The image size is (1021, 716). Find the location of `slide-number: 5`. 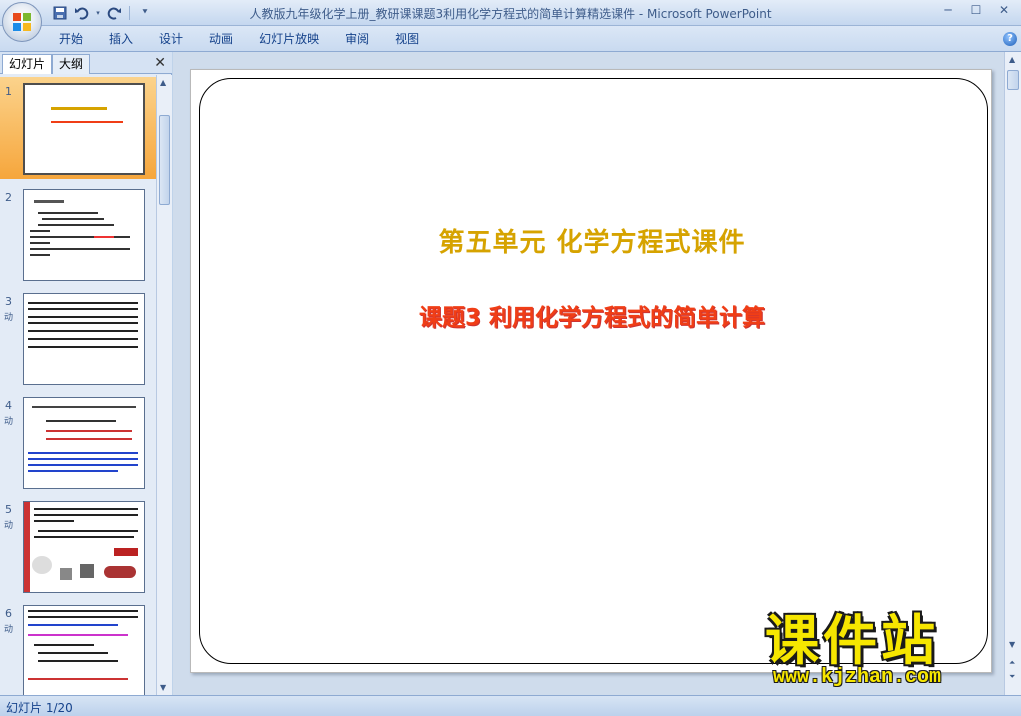

slide-number: 5 is located at coordinates (8, 509).